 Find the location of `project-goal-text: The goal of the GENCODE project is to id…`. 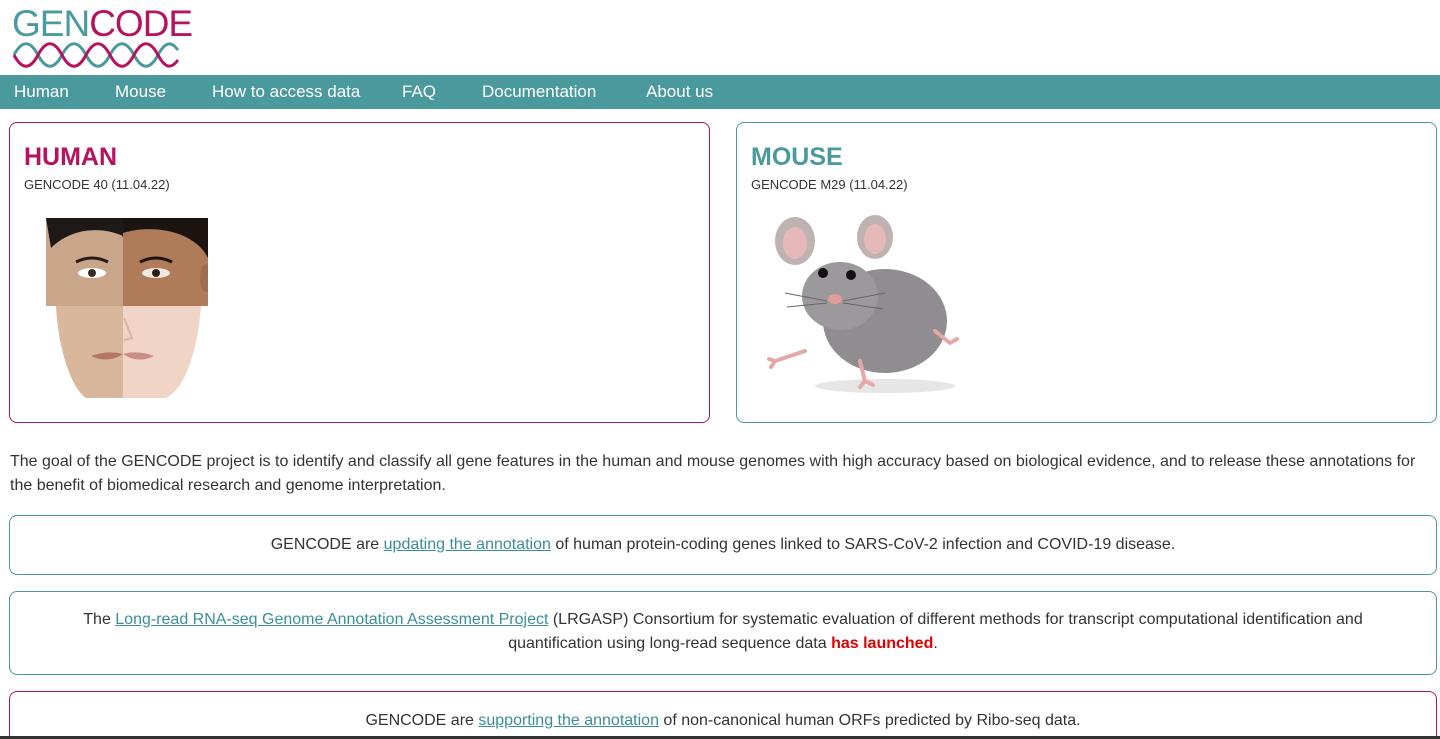

project-goal-text: The goal of the GENCODE project is to id… is located at coordinates (713, 473).